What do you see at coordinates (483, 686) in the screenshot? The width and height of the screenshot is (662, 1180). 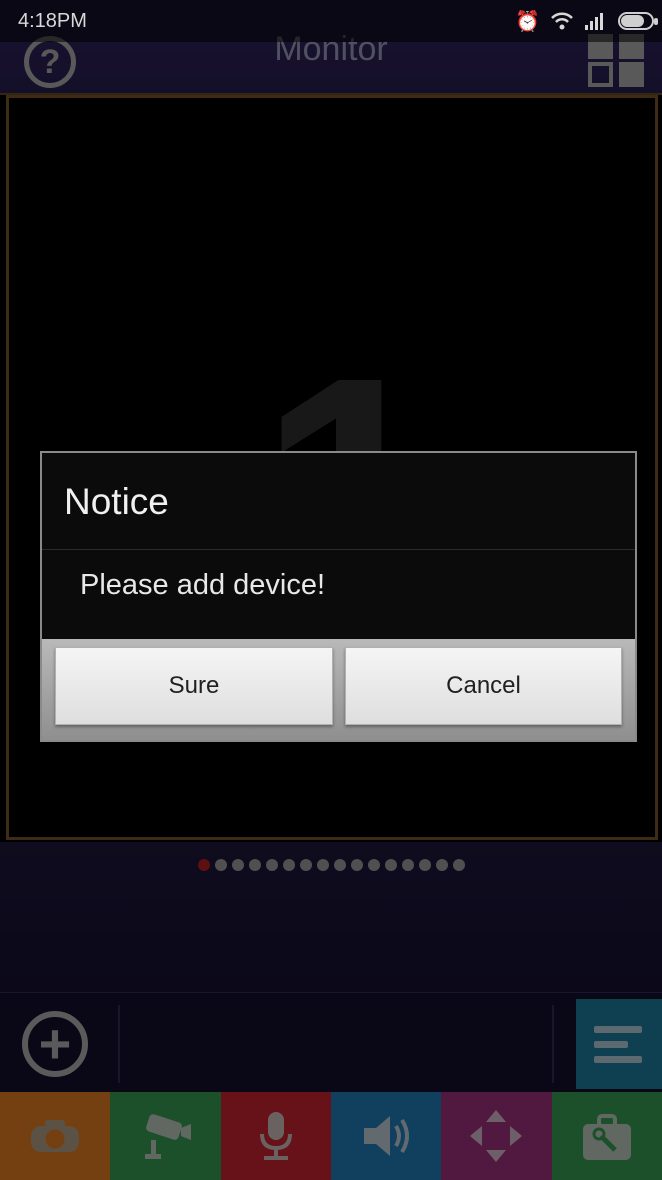 I see `cancel-button: Cancel` at bounding box center [483, 686].